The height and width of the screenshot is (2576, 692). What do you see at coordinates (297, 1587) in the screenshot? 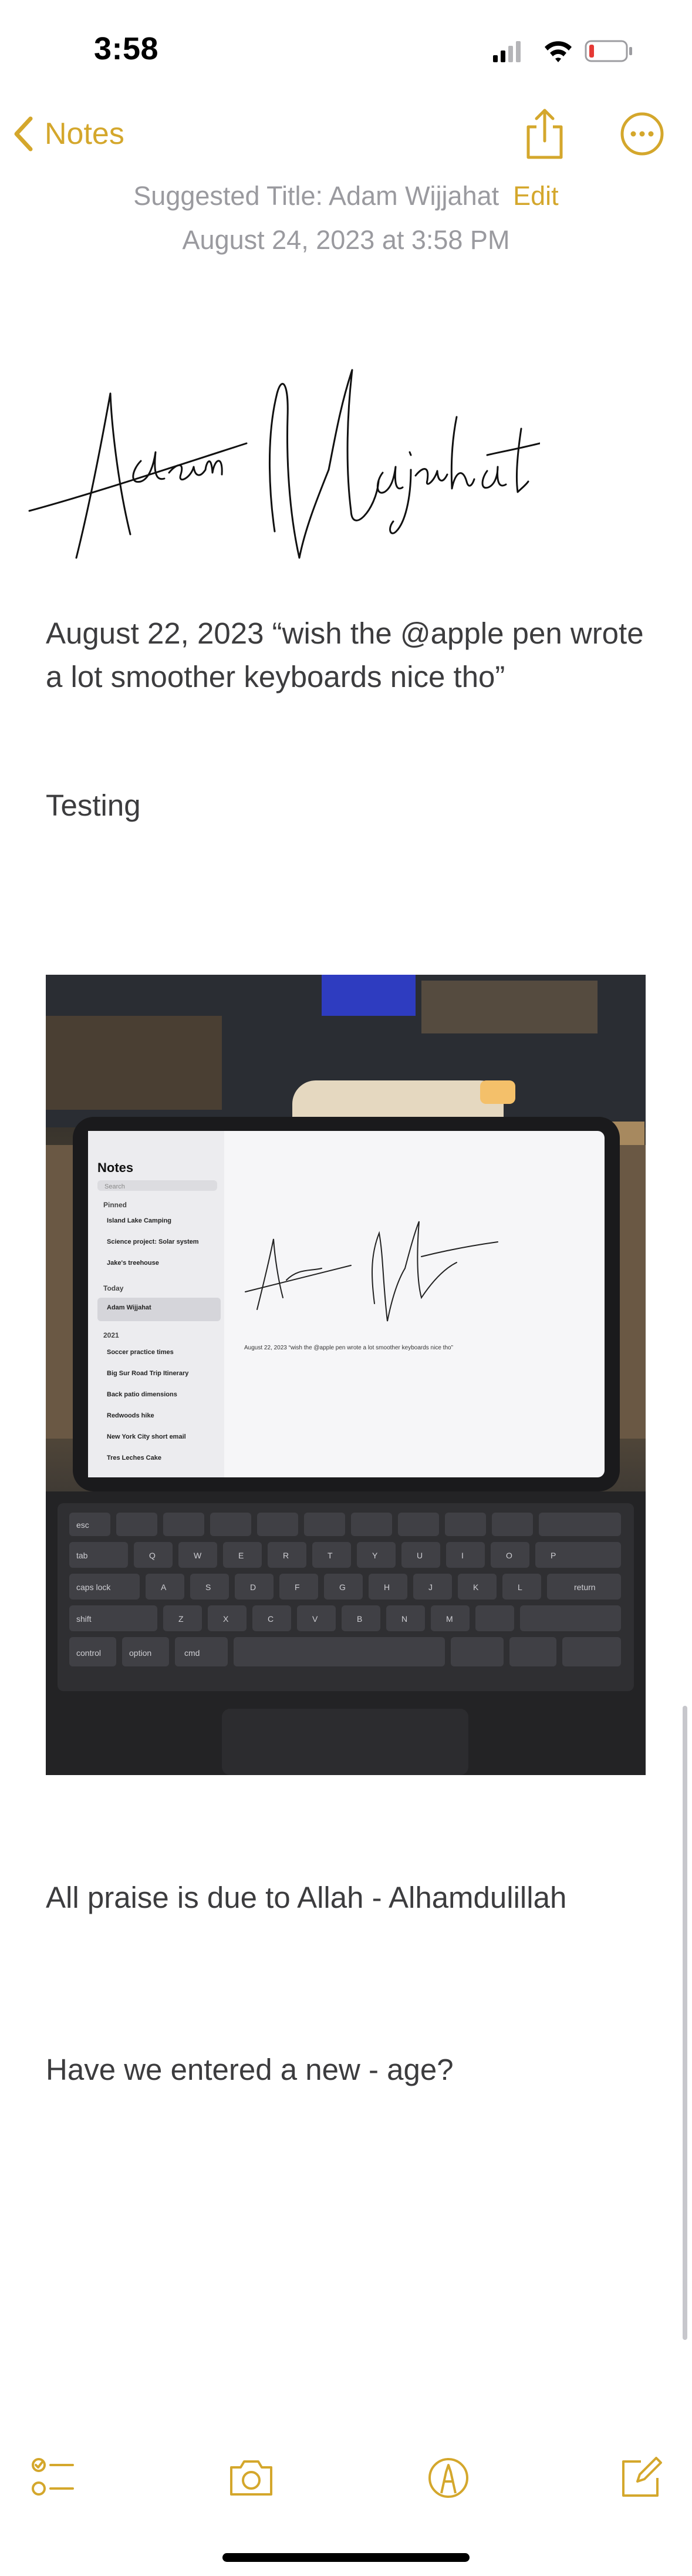
I see `keyboard-key: F` at bounding box center [297, 1587].